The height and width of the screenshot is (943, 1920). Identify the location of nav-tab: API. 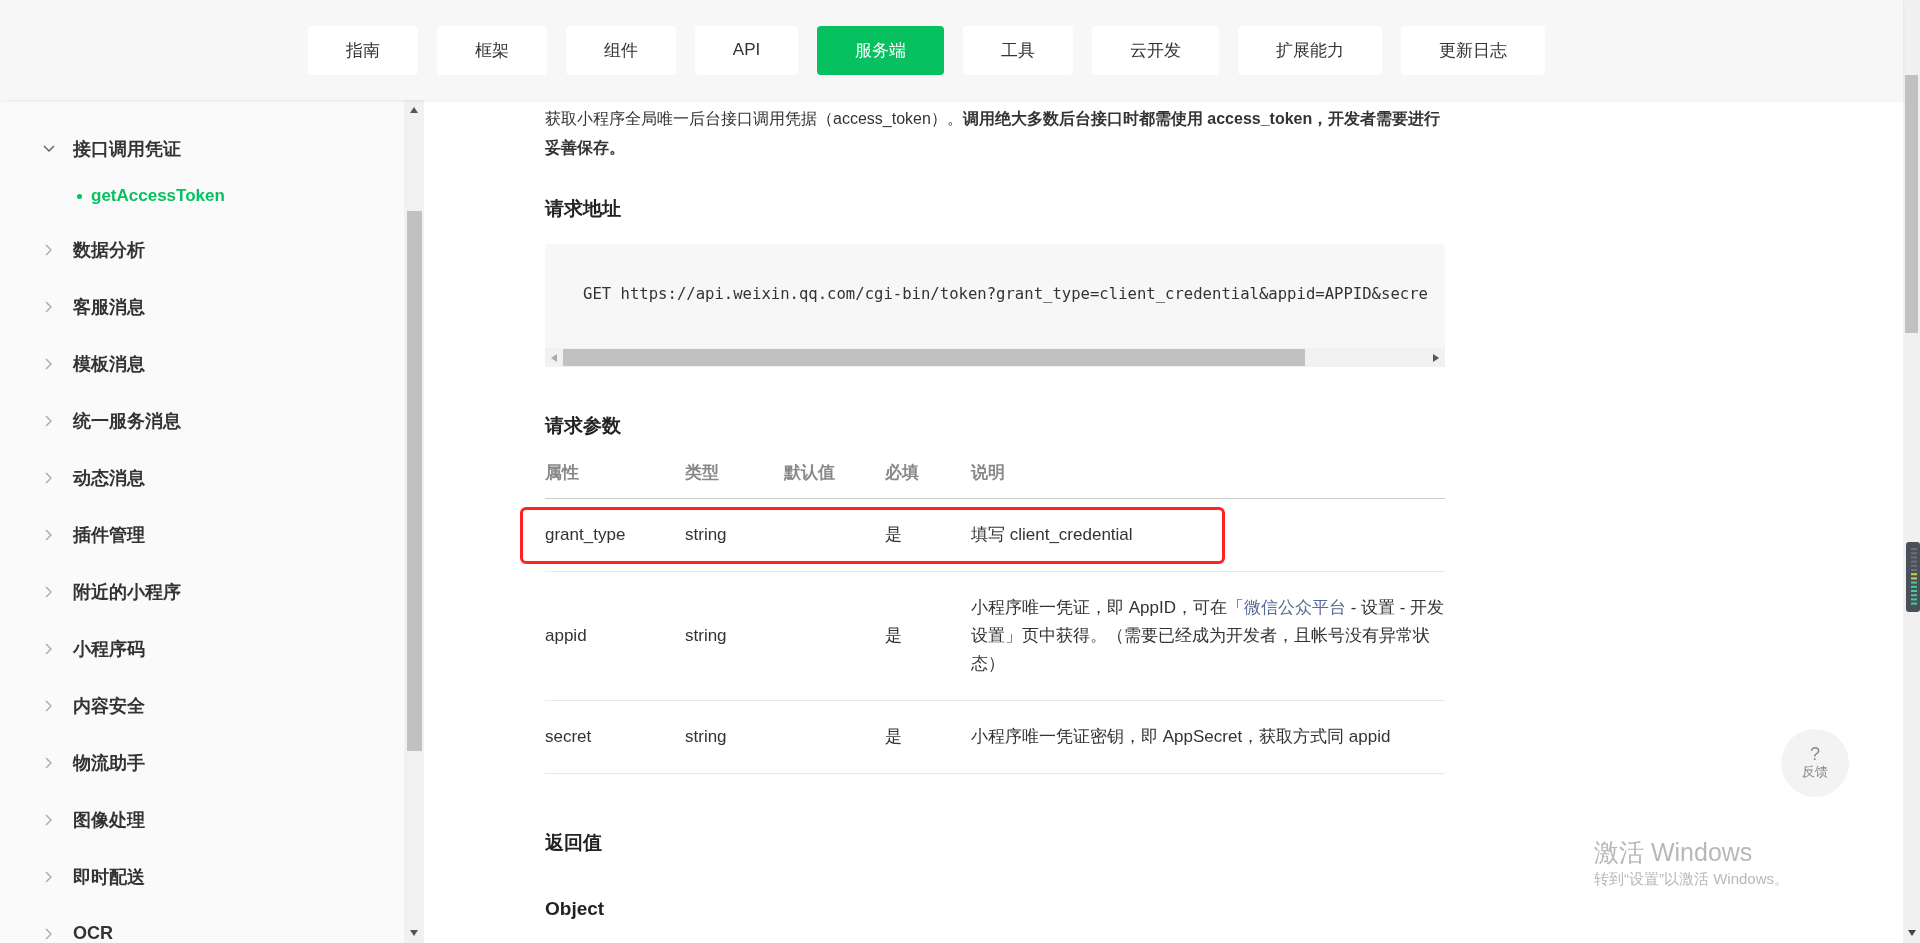
(746, 50).